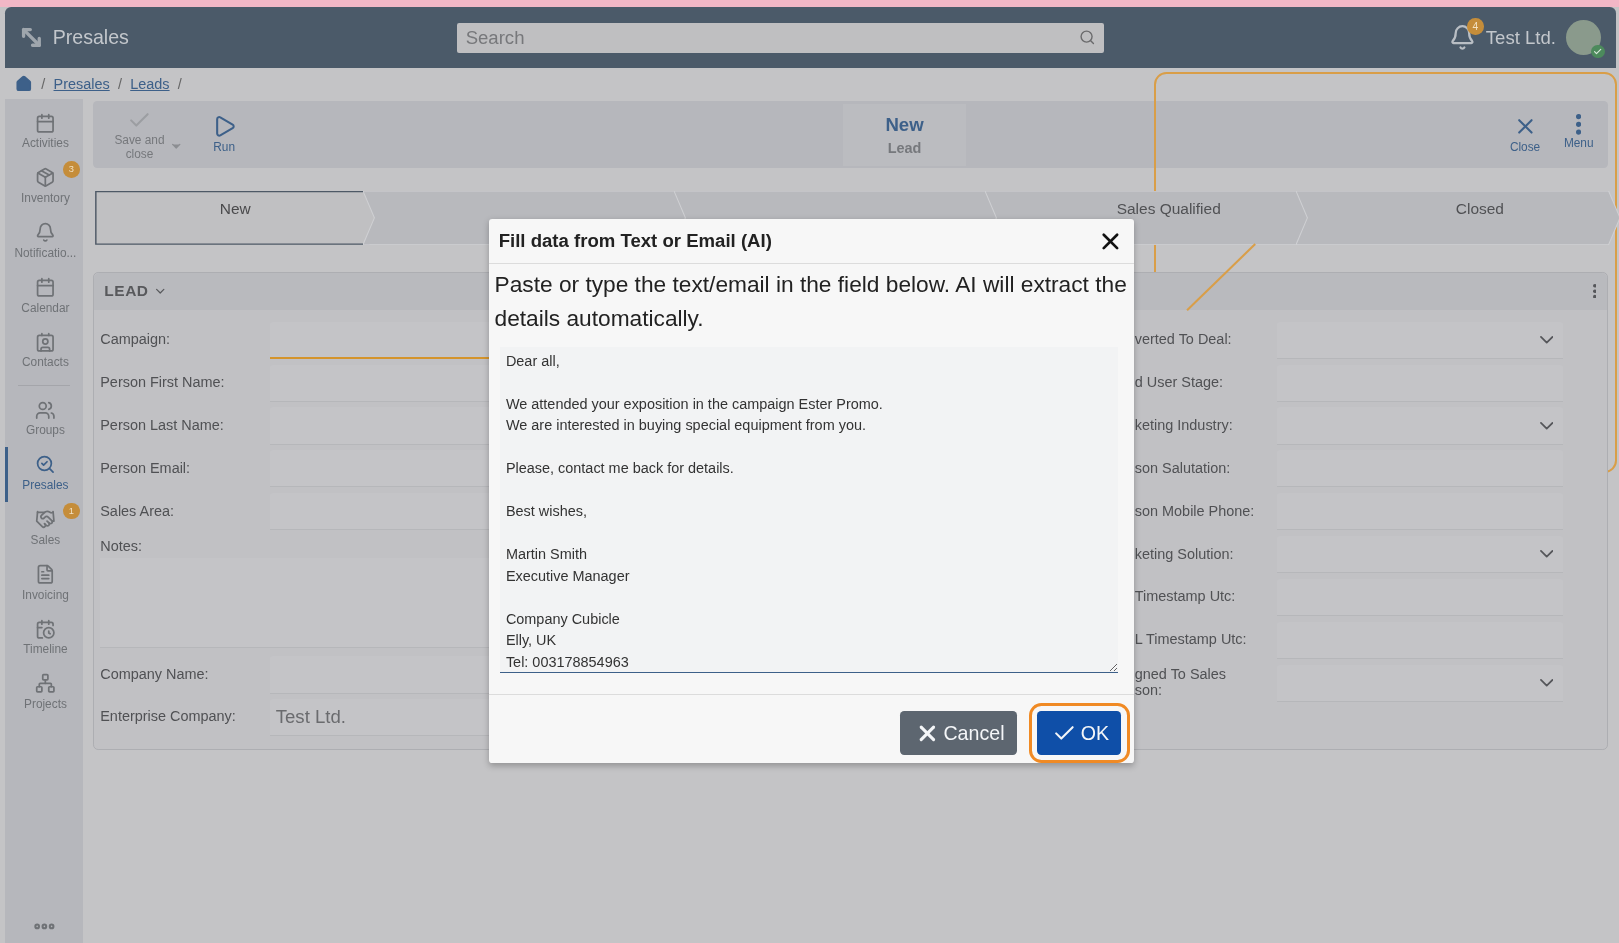  I want to click on record-title: New, so click(904, 124).